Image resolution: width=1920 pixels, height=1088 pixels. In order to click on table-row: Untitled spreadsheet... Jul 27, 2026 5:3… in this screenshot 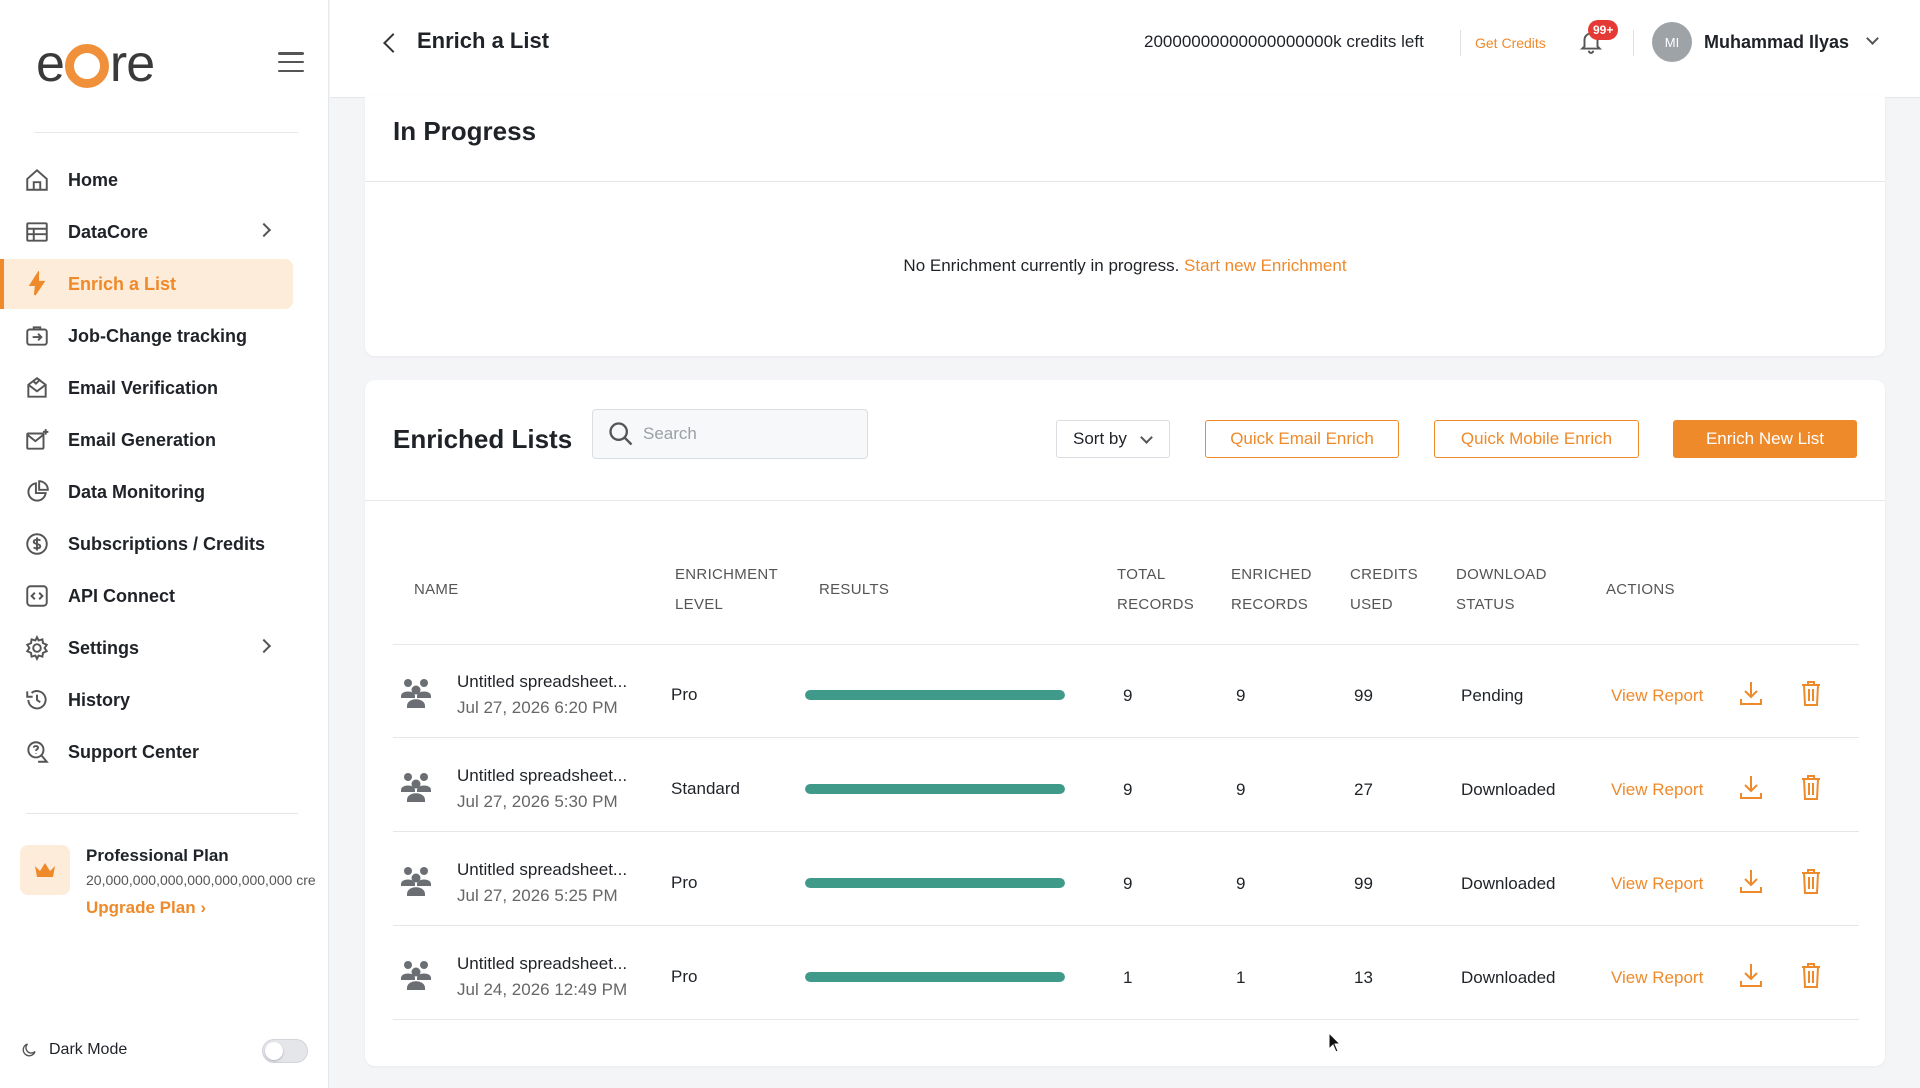, I will do `click(1126, 785)`.